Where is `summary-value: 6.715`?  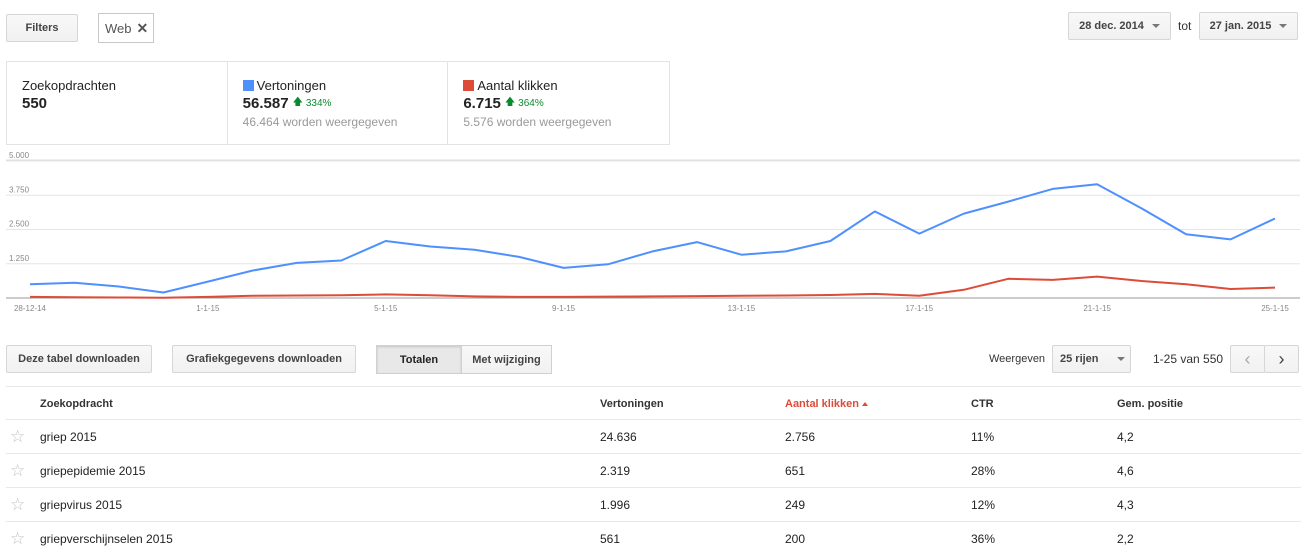 summary-value: 6.715 is located at coordinates (482, 103).